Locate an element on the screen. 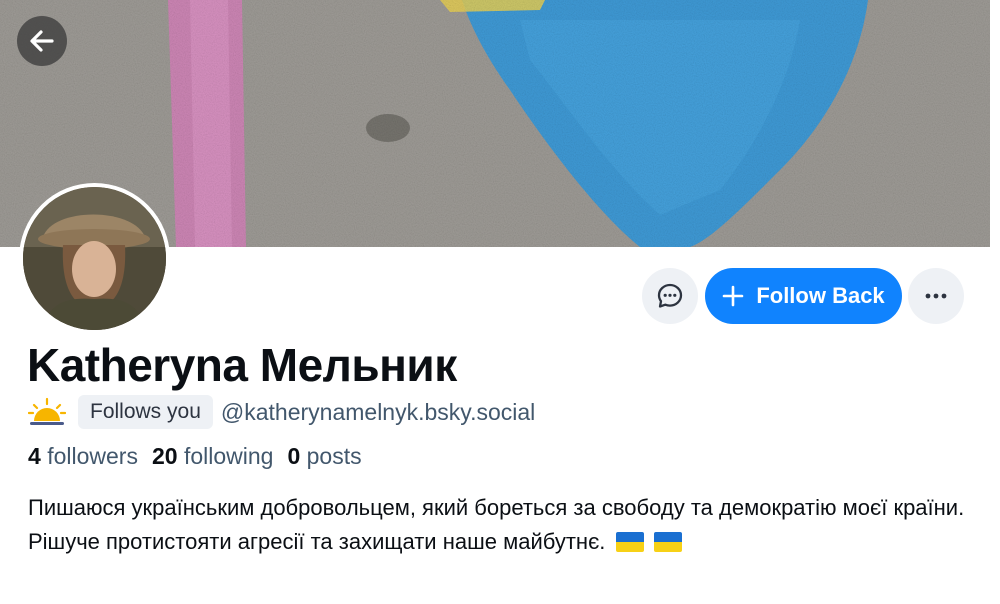 The height and width of the screenshot is (604, 1000). follow-back-button: Follow Back is located at coordinates (803, 296).